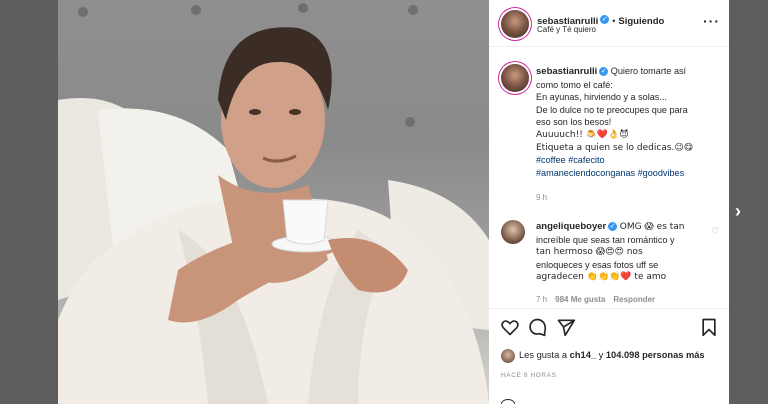 The width and height of the screenshot is (768, 404). What do you see at coordinates (605, 239) in the screenshot?
I see `comment-line: increíble que seas tan romántico y` at bounding box center [605, 239].